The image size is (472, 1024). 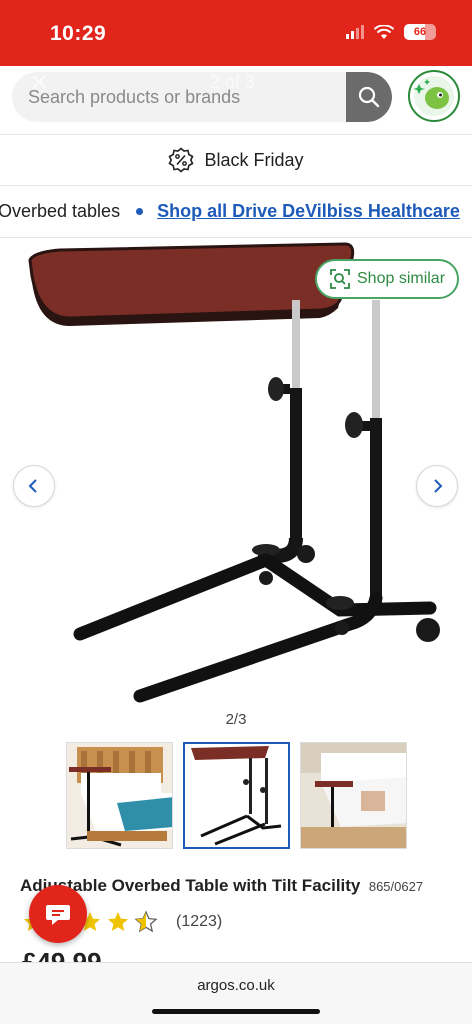 What do you see at coordinates (355, 32) in the screenshot?
I see `signal-icon` at bounding box center [355, 32].